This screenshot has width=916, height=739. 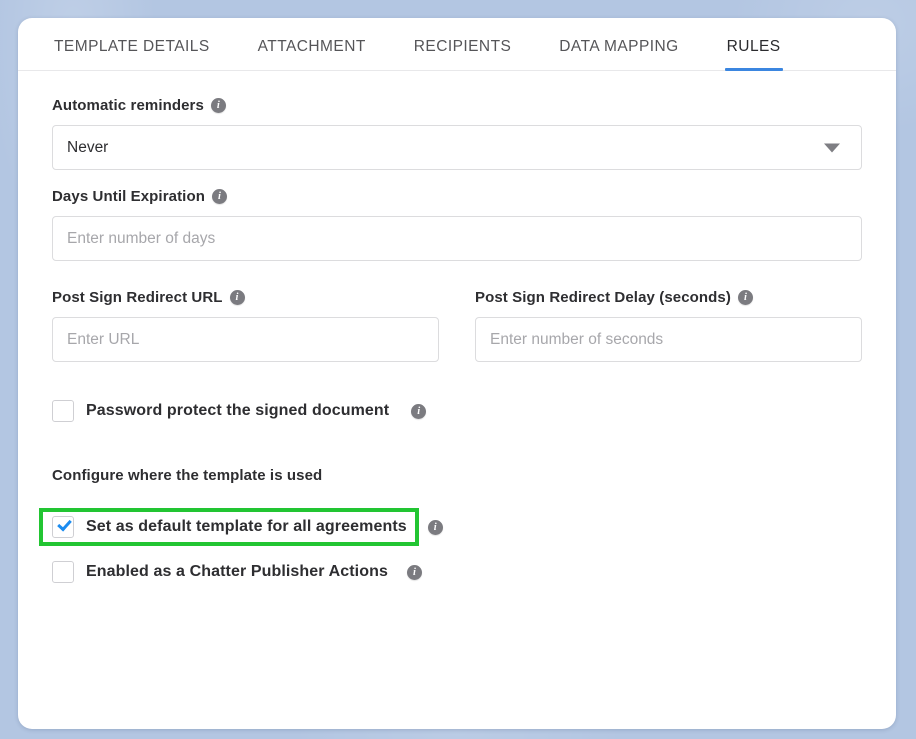 What do you see at coordinates (187, 475) in the screenshot?
I see `configure-section-title: Configure where the template is used` at bounding box center [187, 475].